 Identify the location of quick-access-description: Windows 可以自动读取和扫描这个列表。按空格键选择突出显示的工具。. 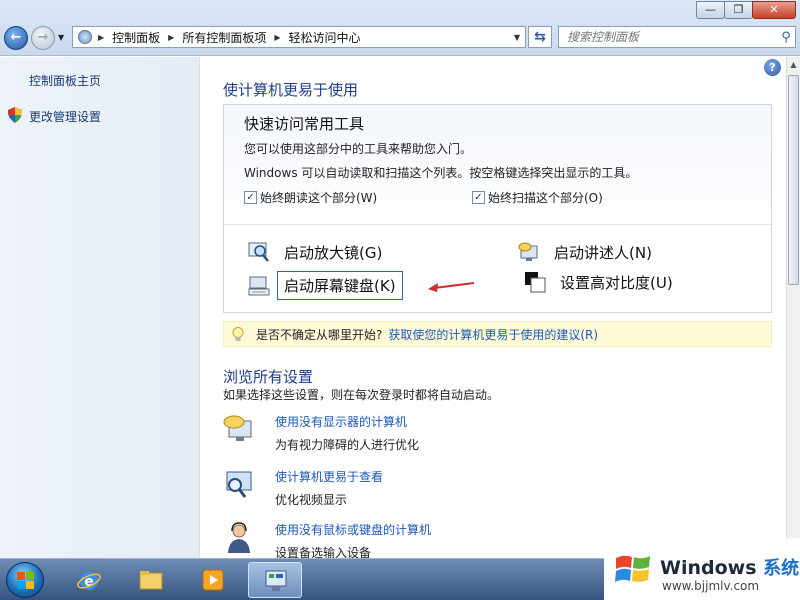
(441, 173).